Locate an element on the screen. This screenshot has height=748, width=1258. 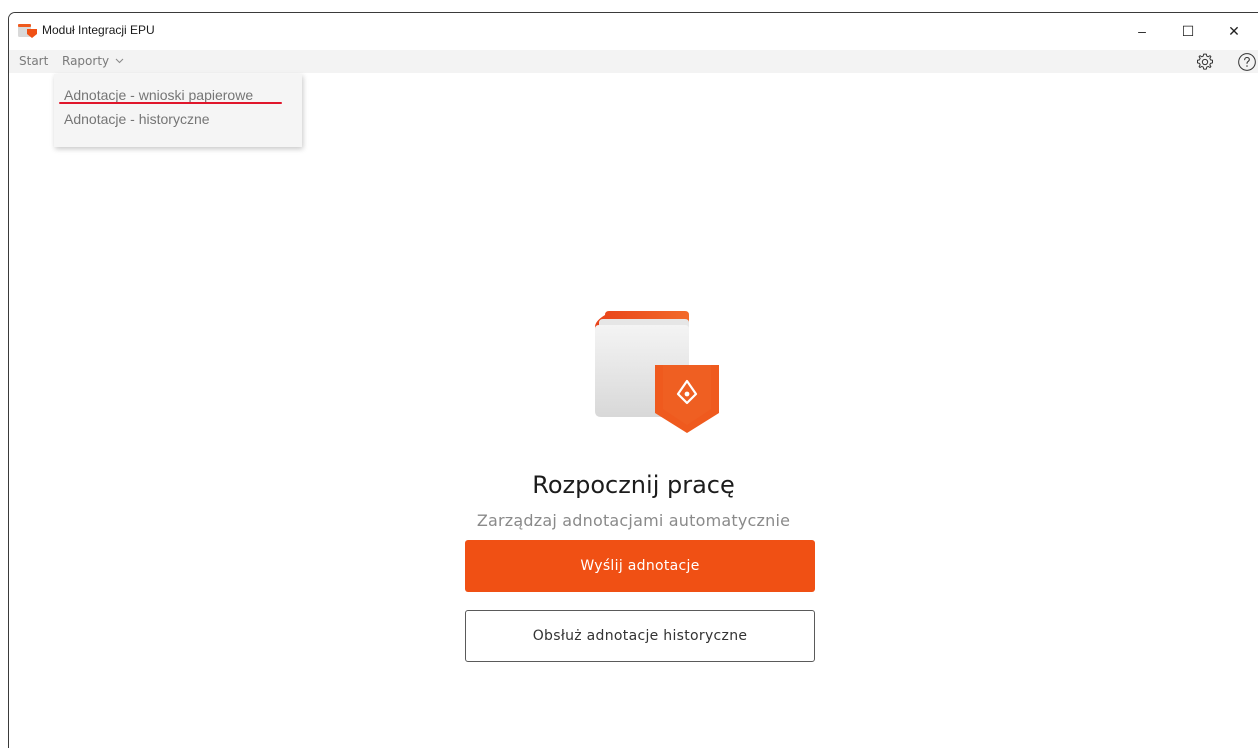
title-bar: Moduł Integracji EPU – ☐ ✕ is located at coordinates (633, 31).